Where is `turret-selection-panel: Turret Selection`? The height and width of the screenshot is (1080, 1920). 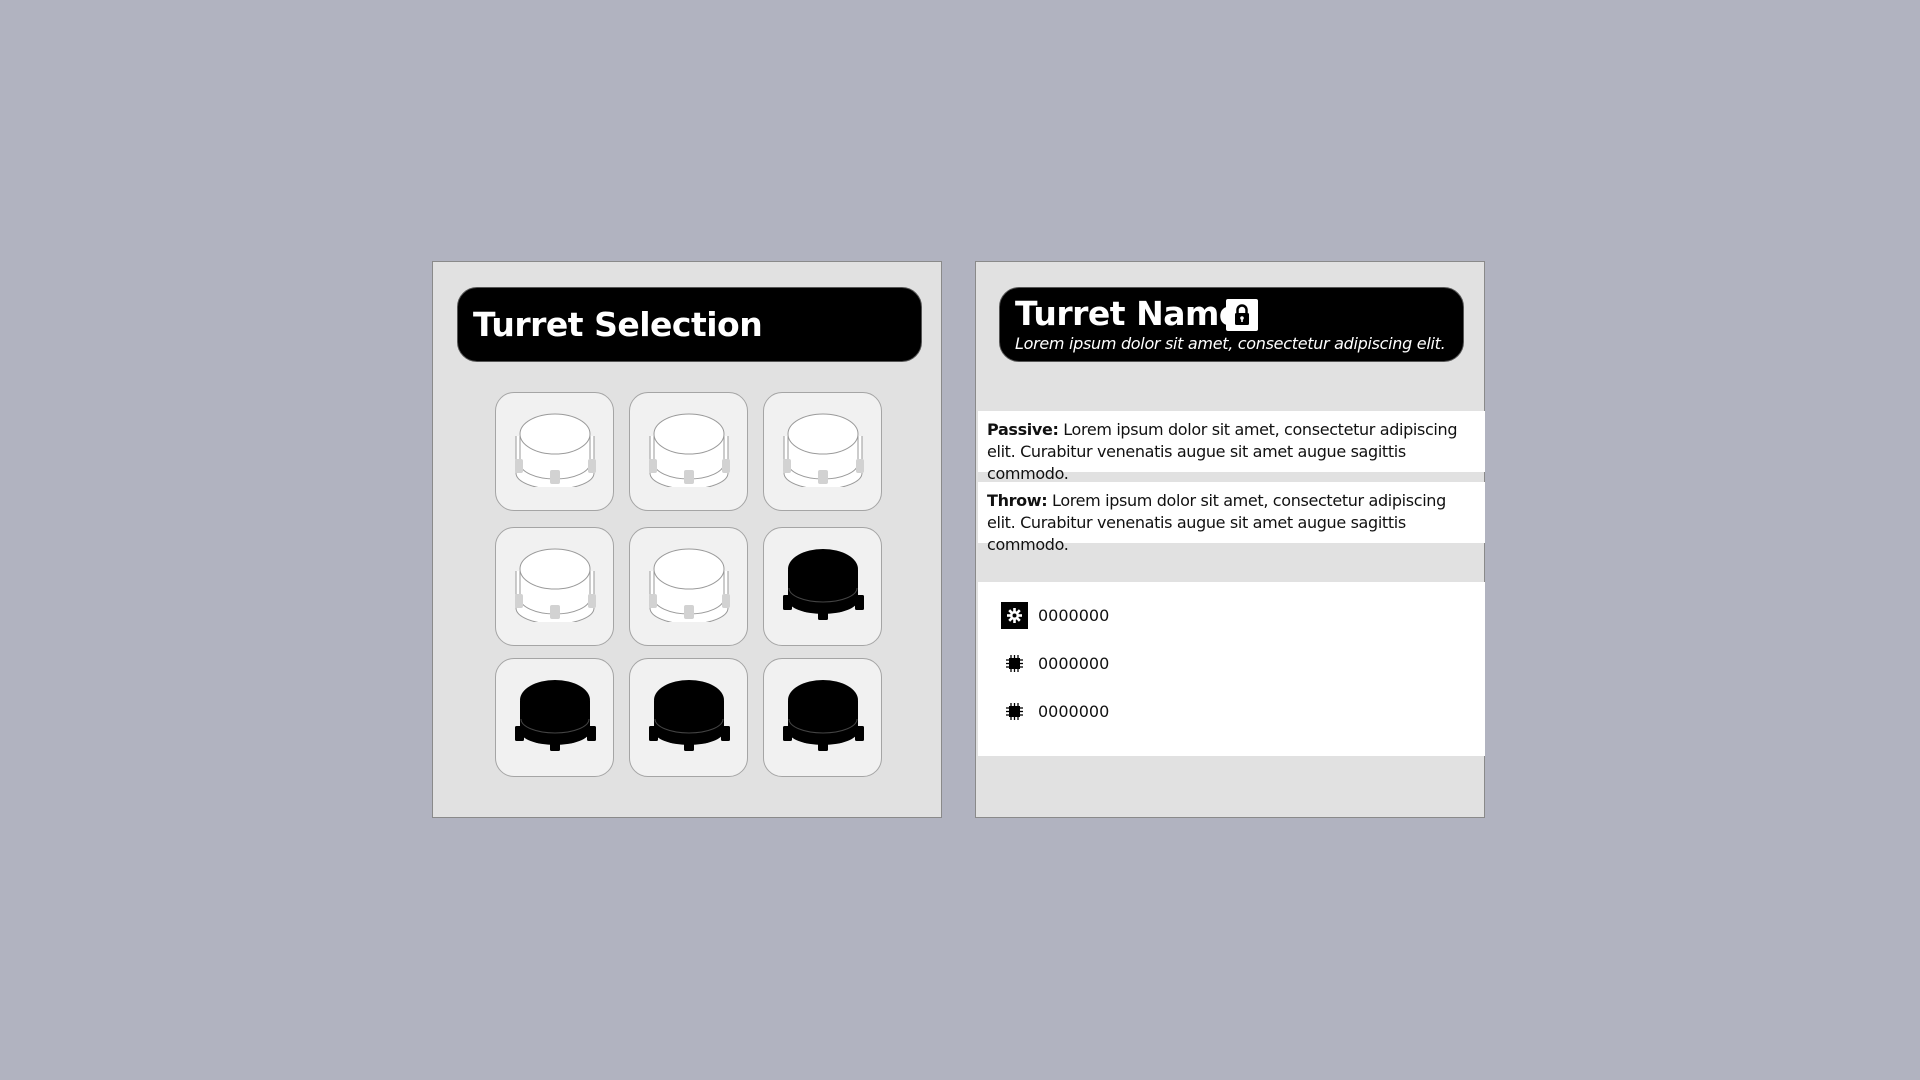 turret-selection-panel: Turret Selection is located at coordinates (687, 539).